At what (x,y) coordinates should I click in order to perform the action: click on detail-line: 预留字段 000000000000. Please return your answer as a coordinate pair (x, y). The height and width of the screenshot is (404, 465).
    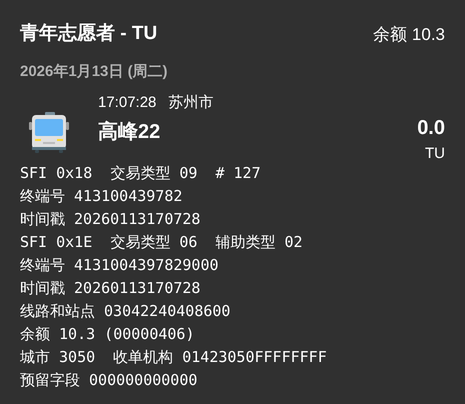
    Looking at the image, I should click on (109, 380).